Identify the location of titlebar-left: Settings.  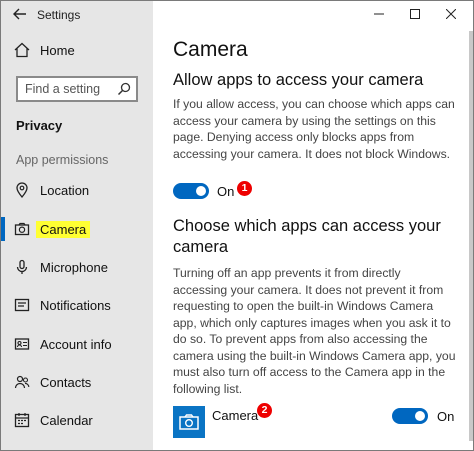
(77, 15).